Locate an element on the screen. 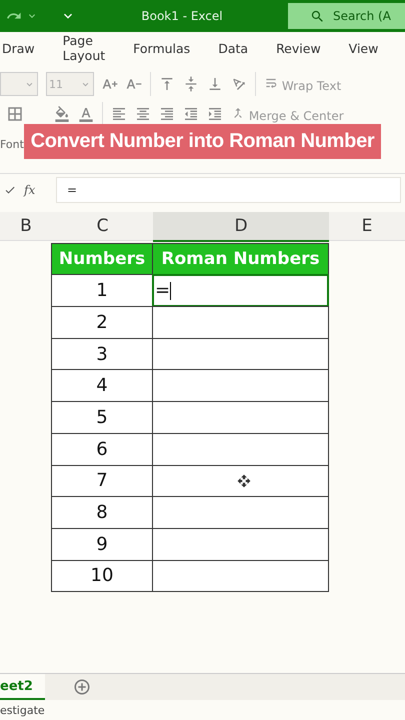 The image size is (405, 720). sheet-tab: eet2 is located at coordinates (22, 687).